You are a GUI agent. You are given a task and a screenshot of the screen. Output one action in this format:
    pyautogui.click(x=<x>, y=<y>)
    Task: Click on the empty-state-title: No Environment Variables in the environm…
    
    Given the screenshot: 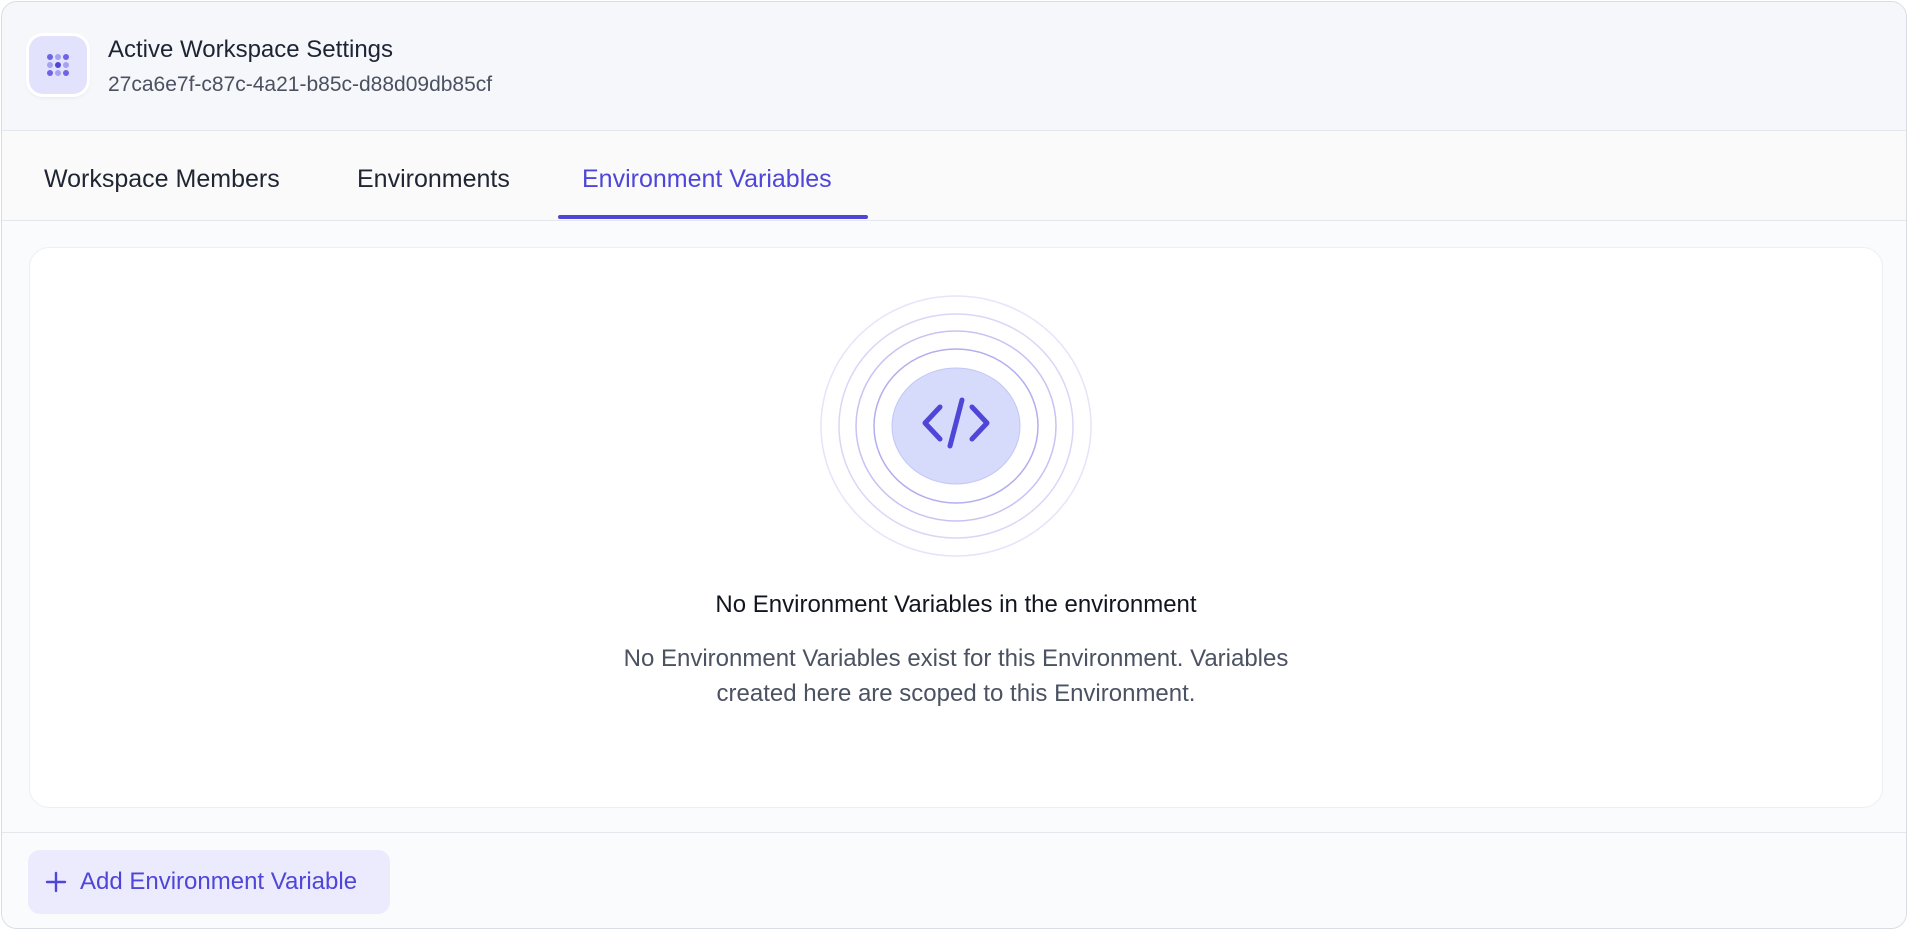 What is the action you would take?
    pyautogui.click(x=956, y=604)
    